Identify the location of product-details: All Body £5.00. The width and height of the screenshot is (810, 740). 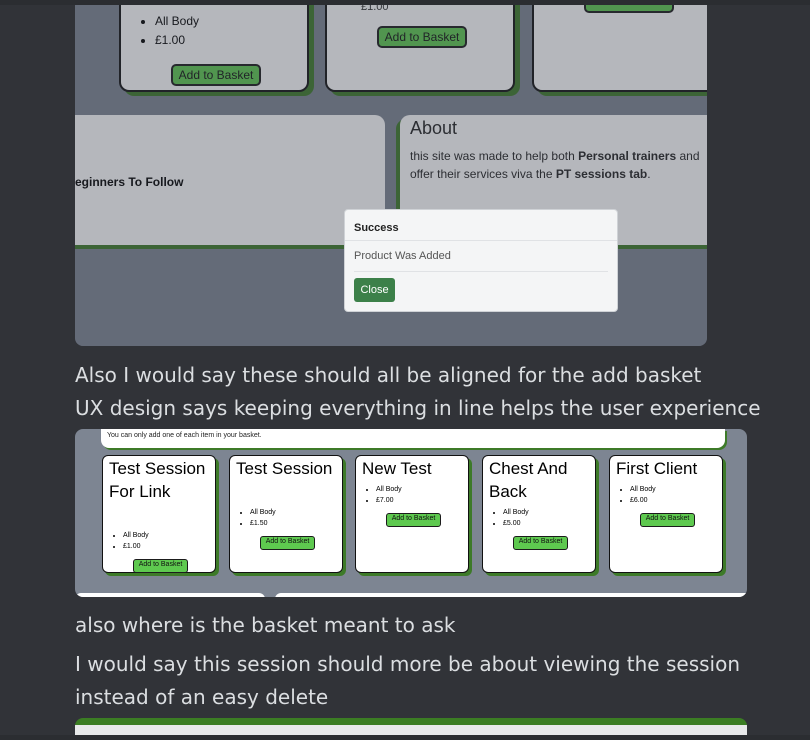
(509, 518).